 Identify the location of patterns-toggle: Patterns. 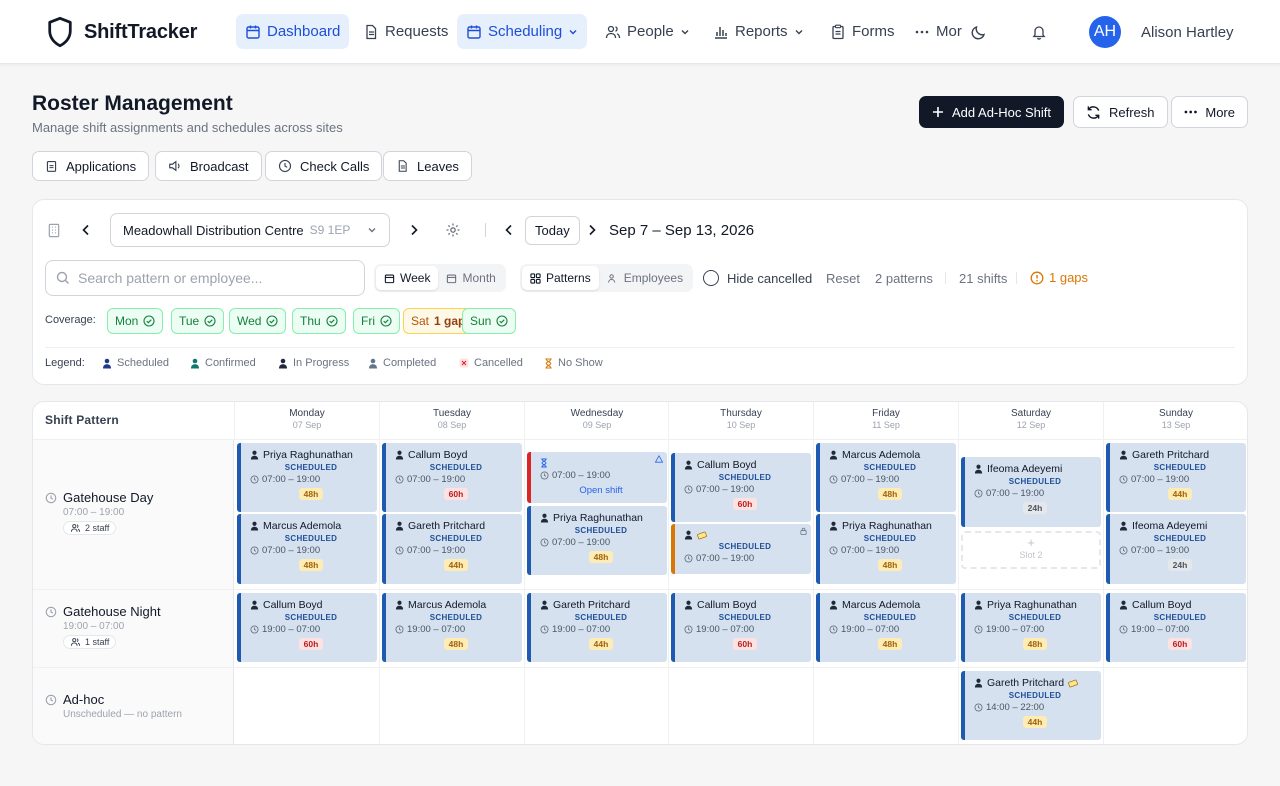
(560, 278).